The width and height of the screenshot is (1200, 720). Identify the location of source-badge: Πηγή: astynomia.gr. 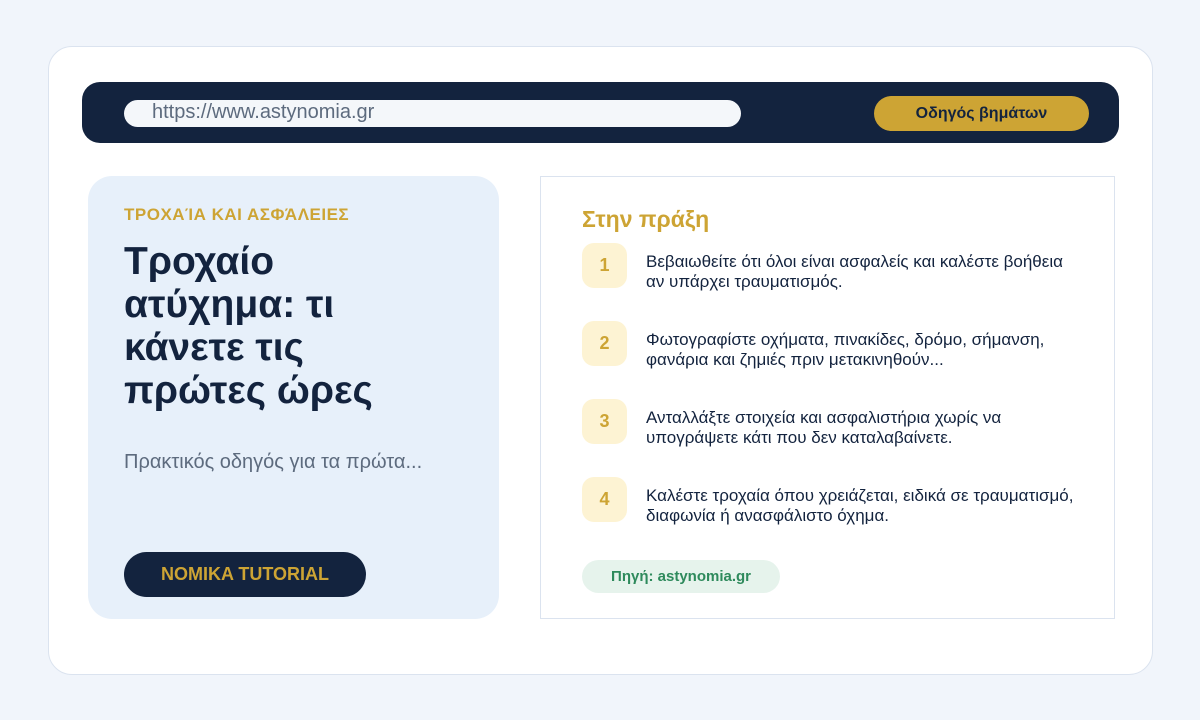
(681, 576).